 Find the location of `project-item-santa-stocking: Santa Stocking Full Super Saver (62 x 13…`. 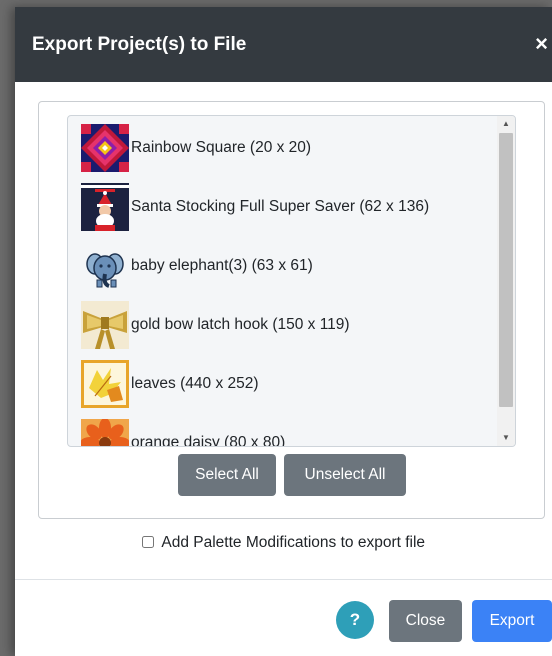

project-item-santa-stocking: Santa Stocking Full Super Saver (62 x 13… is located at coordinates (282, 206).